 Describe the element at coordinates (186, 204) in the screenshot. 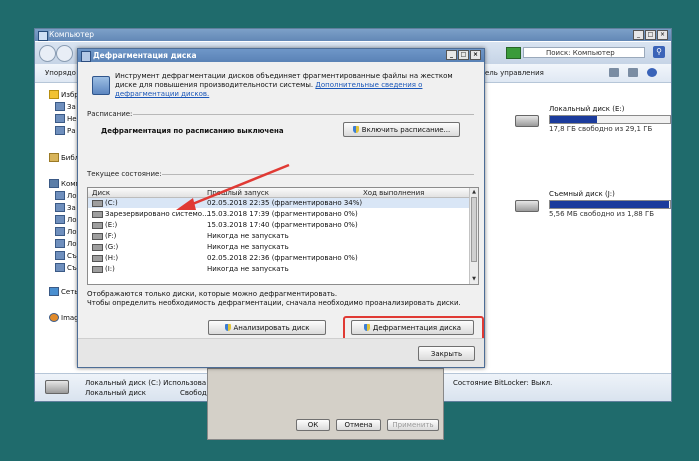

I see `arrow-head` at that location.